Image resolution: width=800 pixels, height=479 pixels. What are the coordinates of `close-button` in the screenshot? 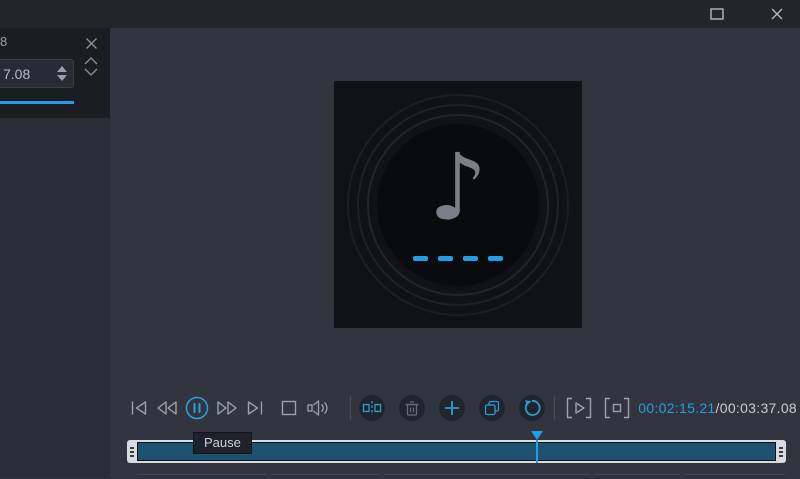 It's located at (777, 14).